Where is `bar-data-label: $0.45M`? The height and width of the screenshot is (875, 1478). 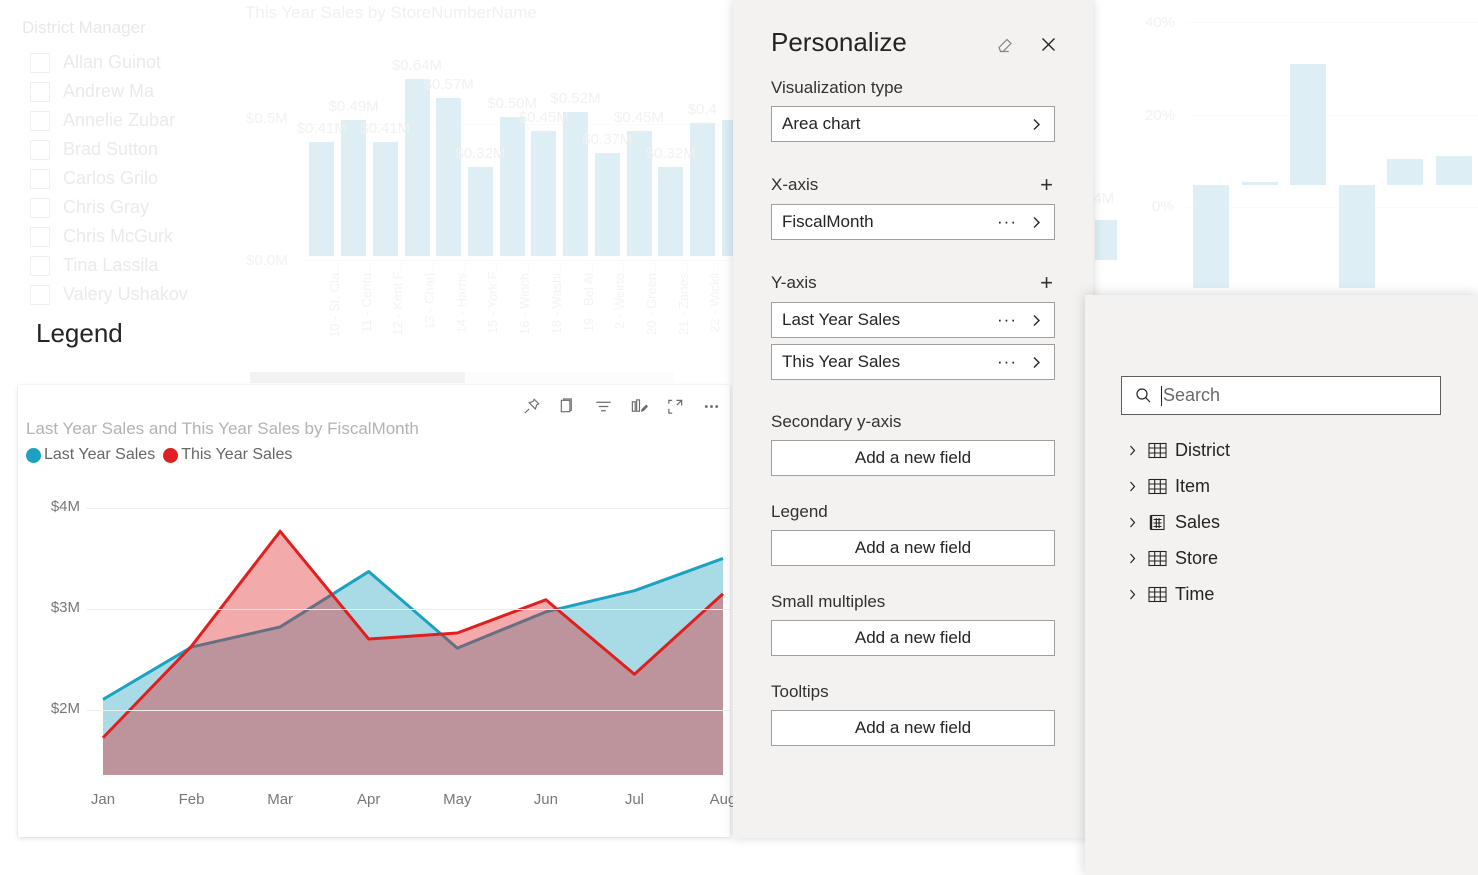
bar-data-label: $0.45M is located at coordinates (543, 118).